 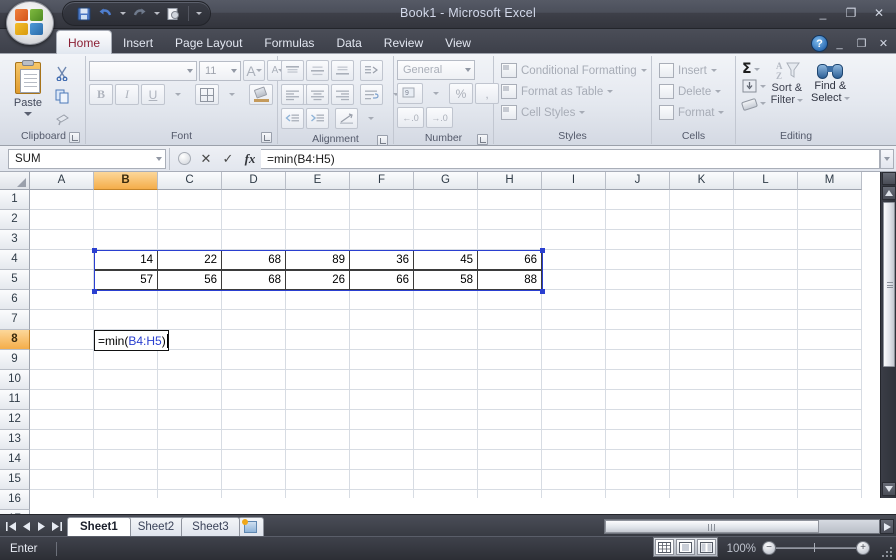 What do you see at coordinates (787, 83) in the screenshot?
I see `sort-filter-button: AZ Sort & Filter` at bounding box center [787, 83].